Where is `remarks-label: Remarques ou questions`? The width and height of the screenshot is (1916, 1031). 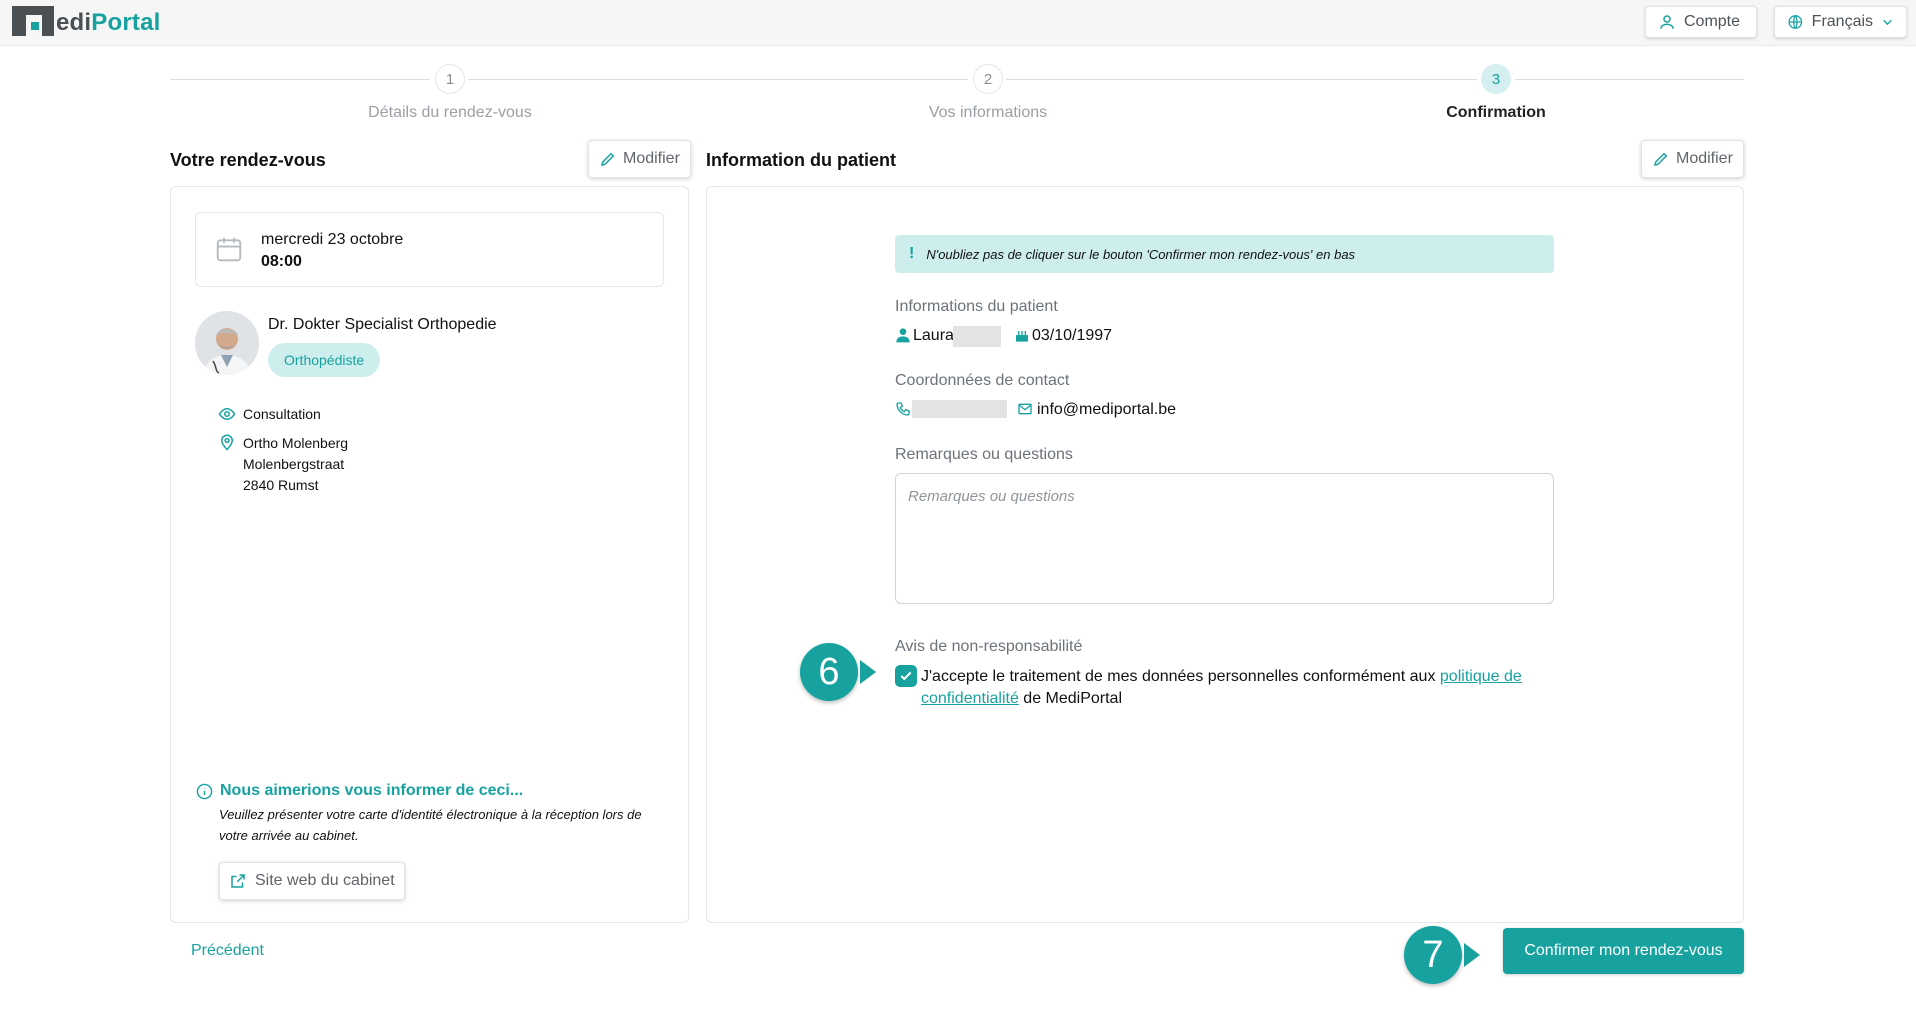
remarks-label: Remarques ou questions is located at coordinates (984, 454).